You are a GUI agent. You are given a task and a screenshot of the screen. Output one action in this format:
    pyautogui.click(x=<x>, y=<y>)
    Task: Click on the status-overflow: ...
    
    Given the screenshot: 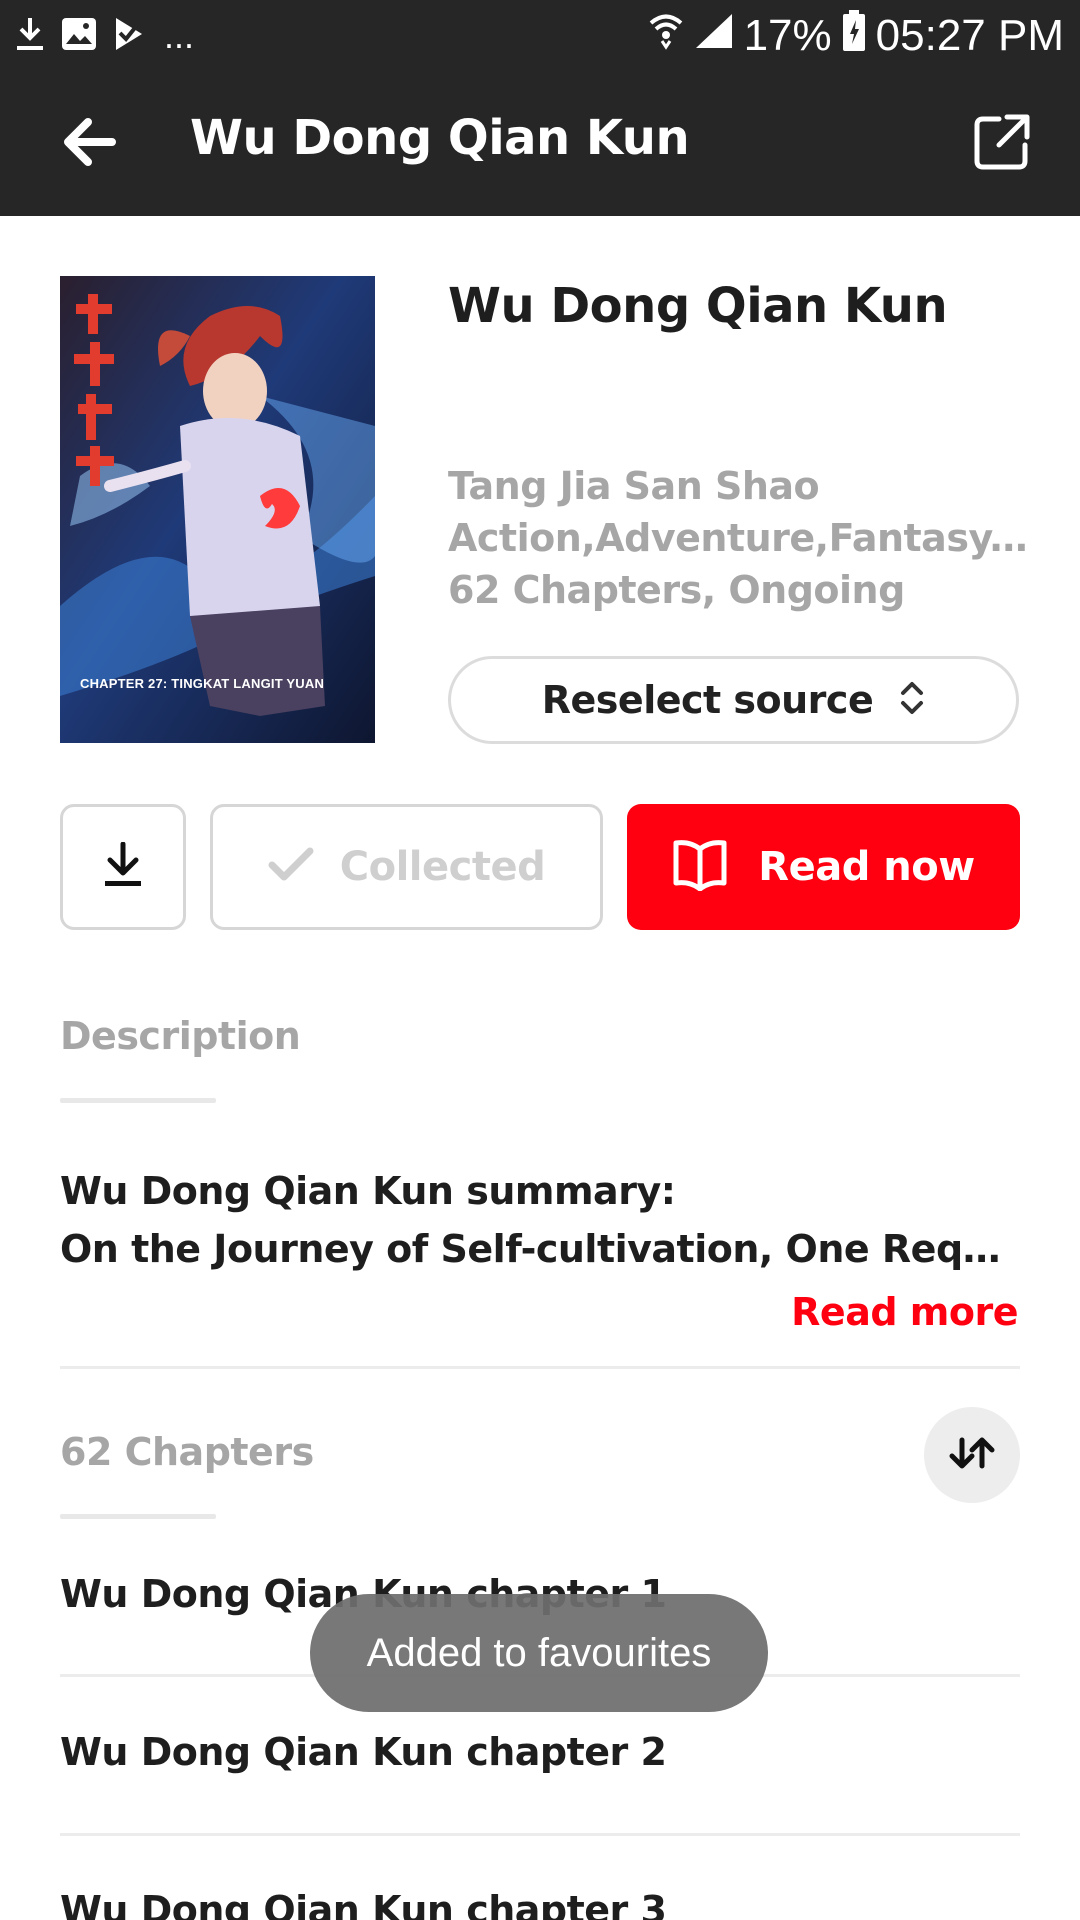 What is the action you would take?
    pyautogui.click(x=179, y=35)
    